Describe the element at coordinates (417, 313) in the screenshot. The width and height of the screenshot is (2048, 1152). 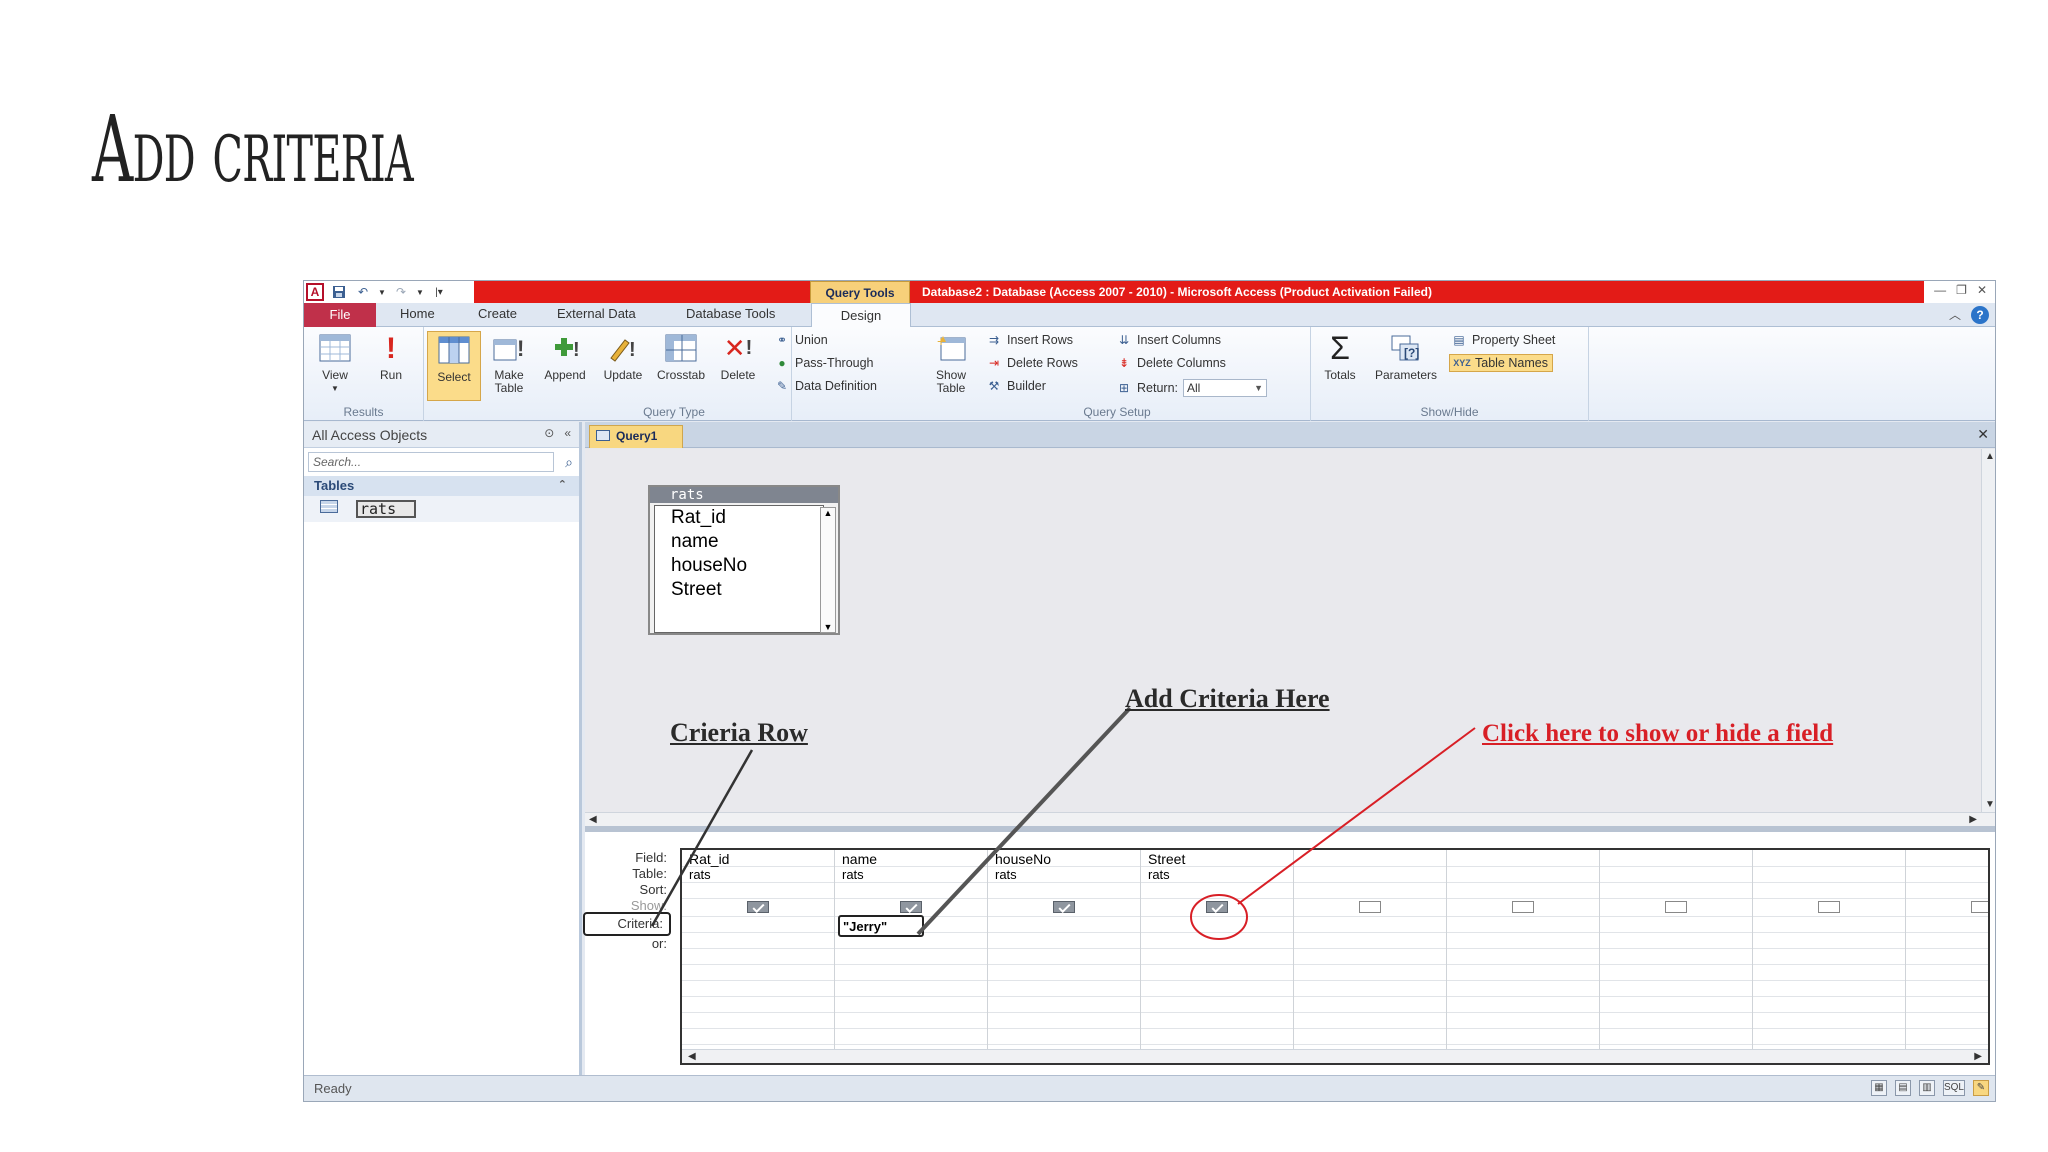
I see `tab-home: Home` at that location.